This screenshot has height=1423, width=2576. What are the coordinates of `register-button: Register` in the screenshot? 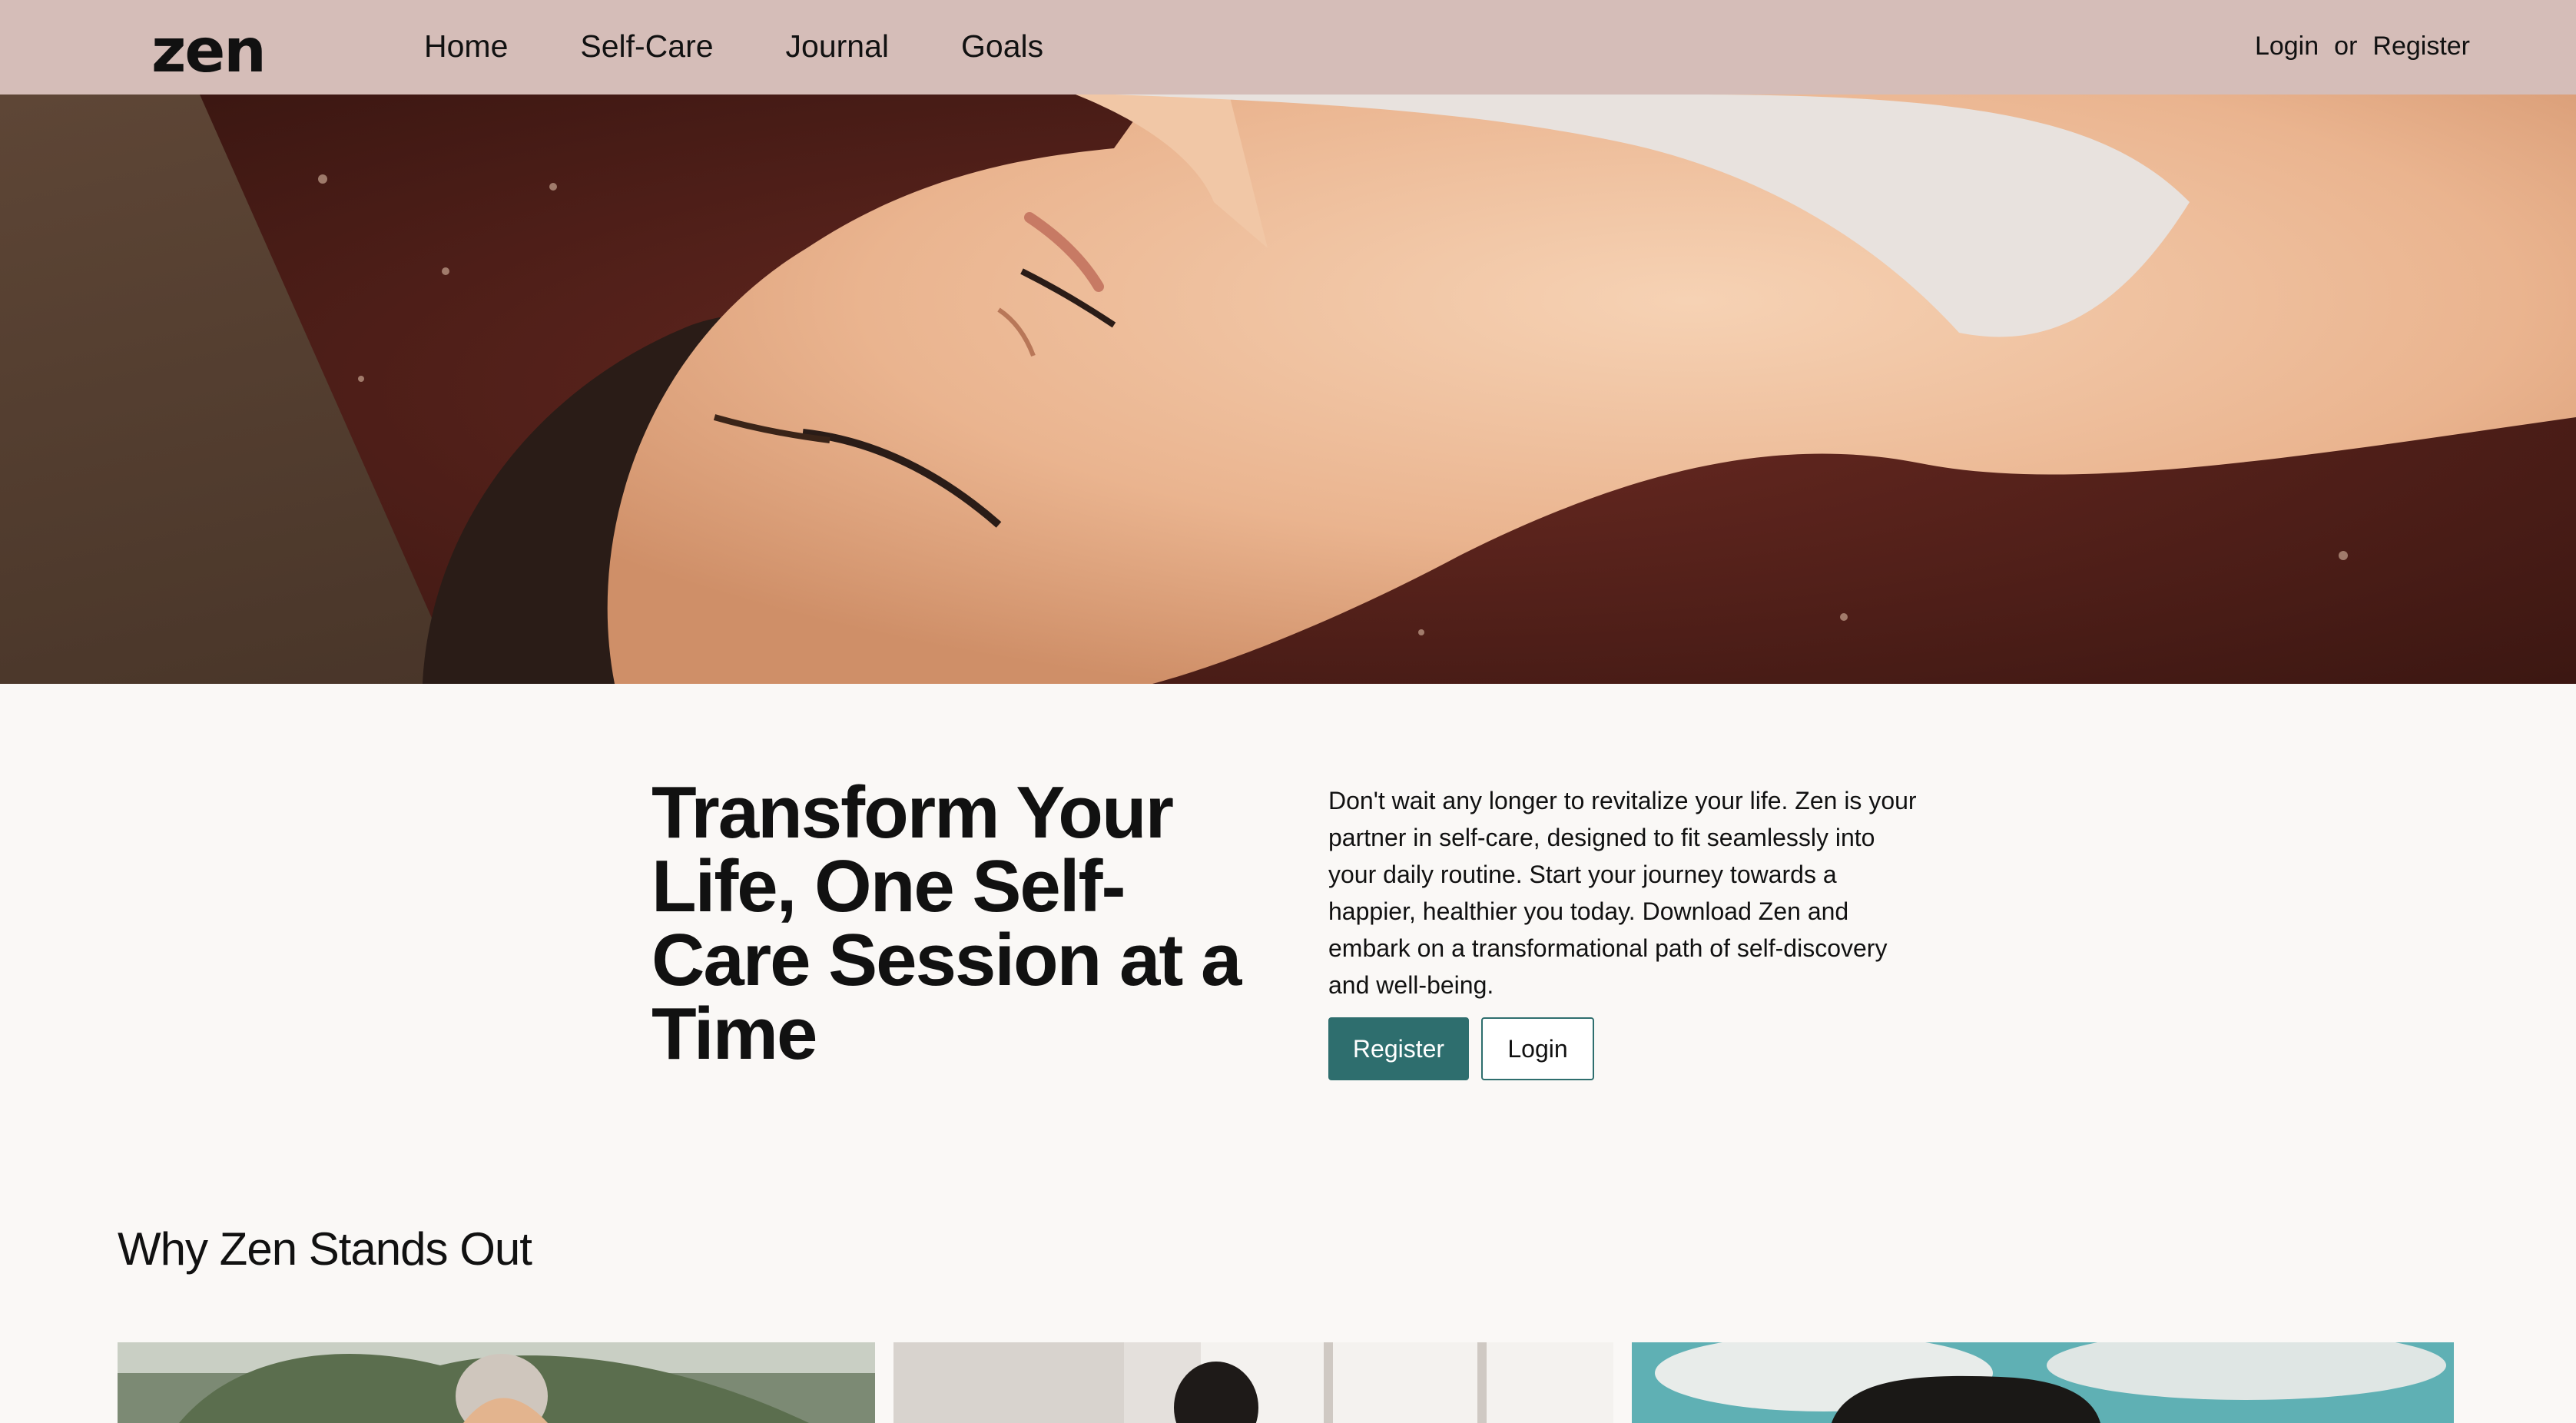 It's located at (1398, 1048).